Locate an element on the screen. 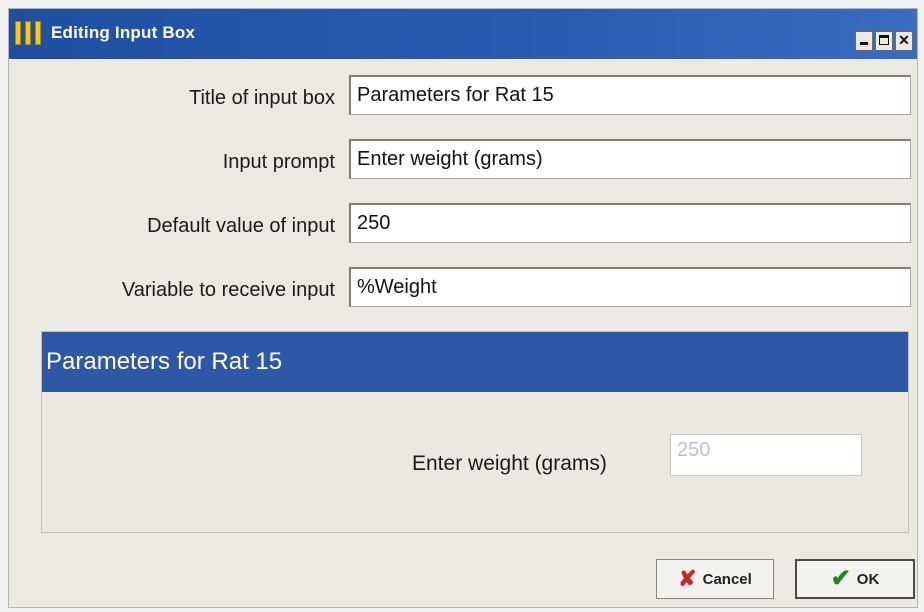  preview-input: 250 is located at coordinates (766, 455).